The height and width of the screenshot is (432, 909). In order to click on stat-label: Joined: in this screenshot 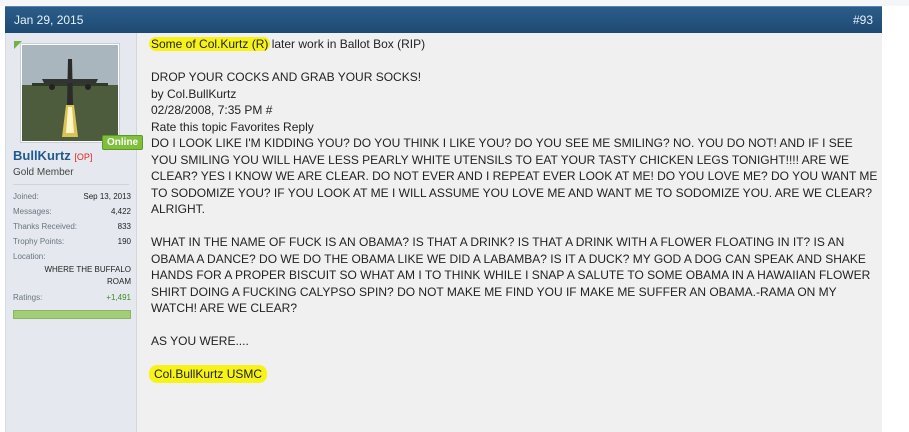, I will do `click(26, 196)`.